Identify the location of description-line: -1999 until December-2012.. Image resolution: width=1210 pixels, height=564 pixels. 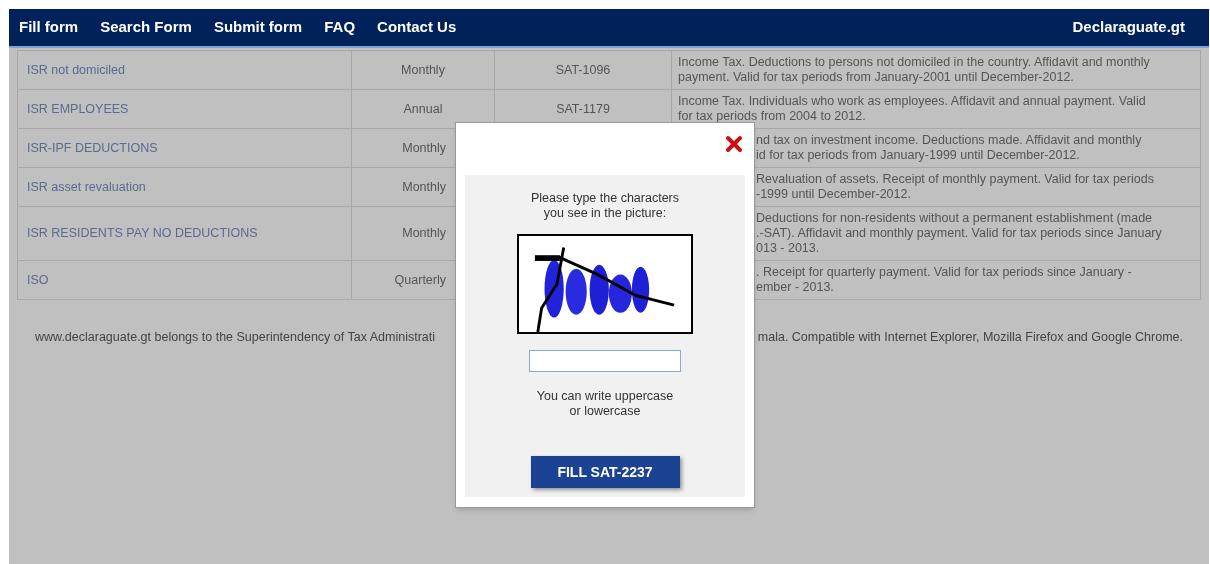
(834, 194).